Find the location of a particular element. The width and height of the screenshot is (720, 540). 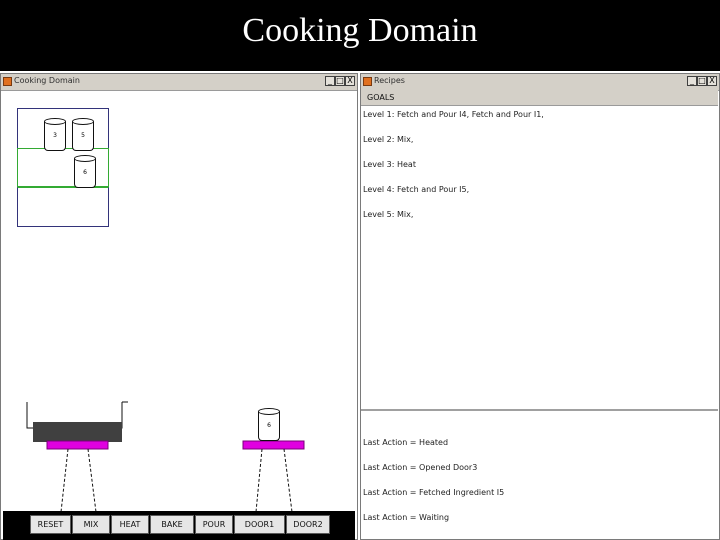

status-line: Last Action = Waiting is located at coordinates (406, 517).